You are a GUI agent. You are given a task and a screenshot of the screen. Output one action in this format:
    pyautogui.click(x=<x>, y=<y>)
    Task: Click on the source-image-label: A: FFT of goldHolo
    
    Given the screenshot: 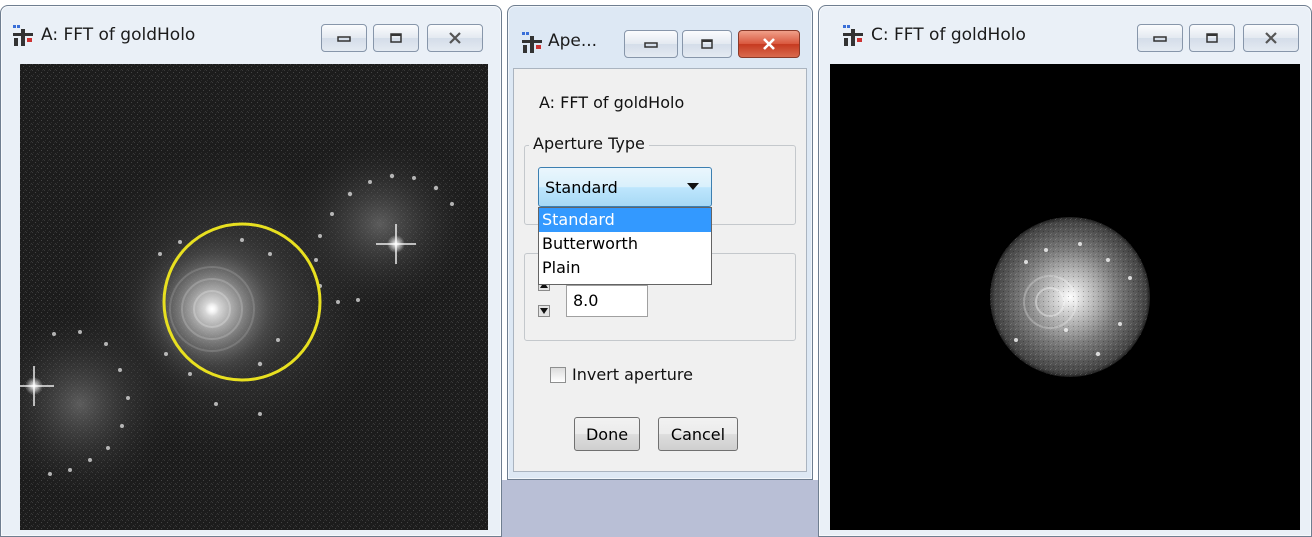 What is the action you would take?
    pyautogui.click(x=612, y=102)
    